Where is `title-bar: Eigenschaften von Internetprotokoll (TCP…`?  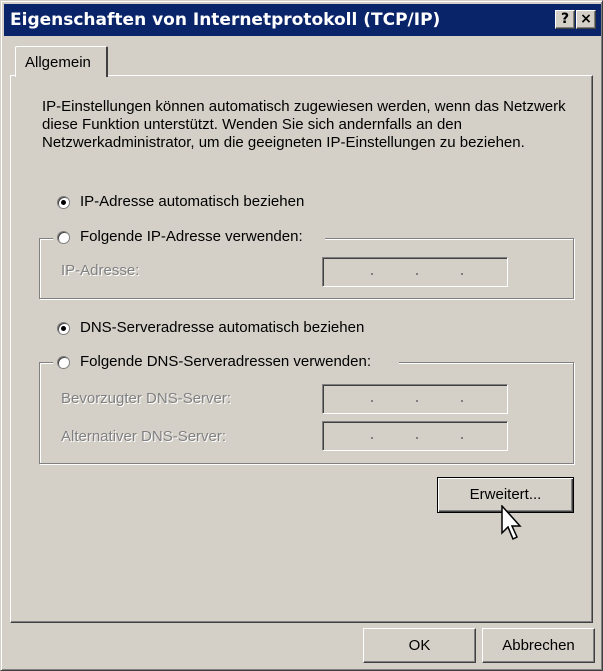
title-bar: Eigenschaften von Internetprotokoll (TCP… is located at coordinates (302, 20).